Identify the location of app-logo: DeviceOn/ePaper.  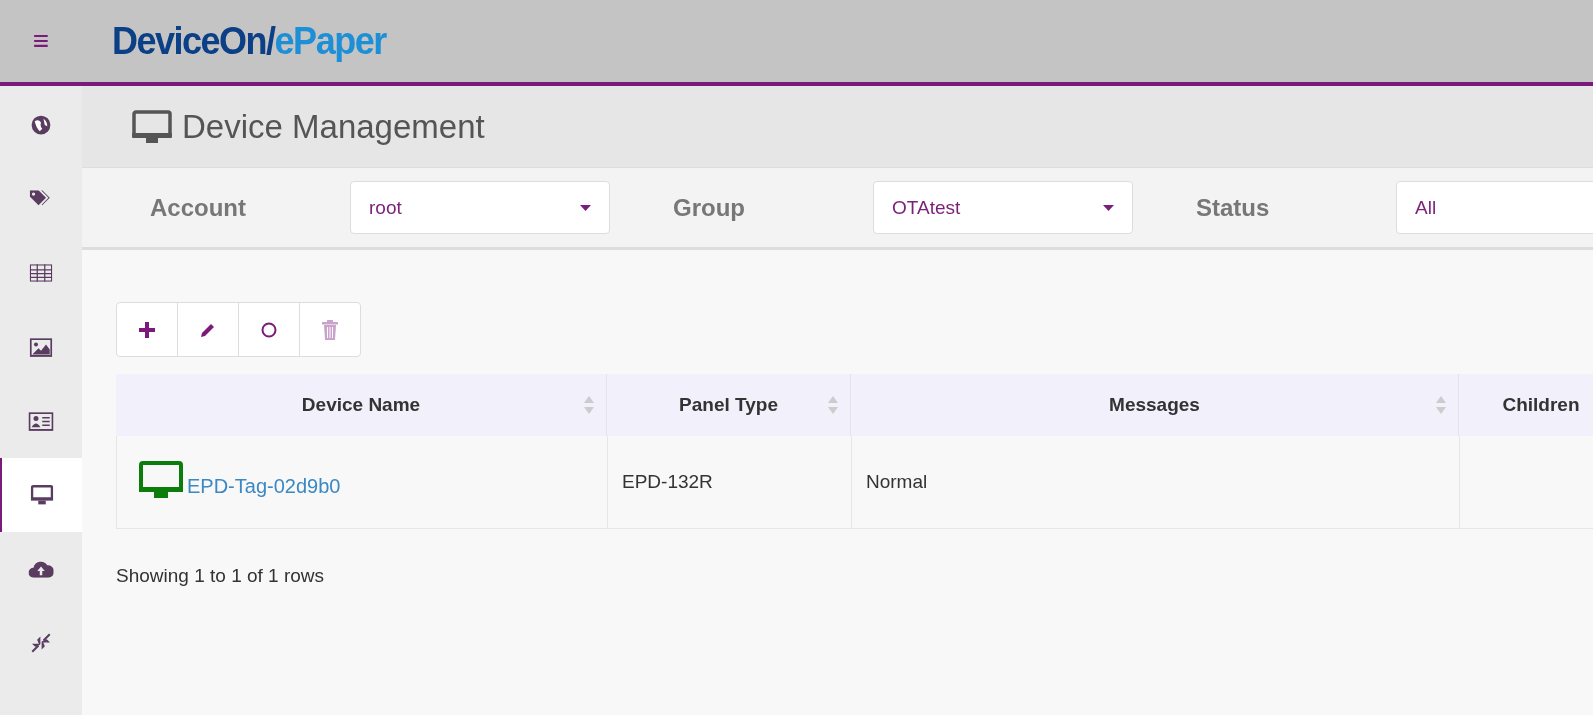
(249, 41).